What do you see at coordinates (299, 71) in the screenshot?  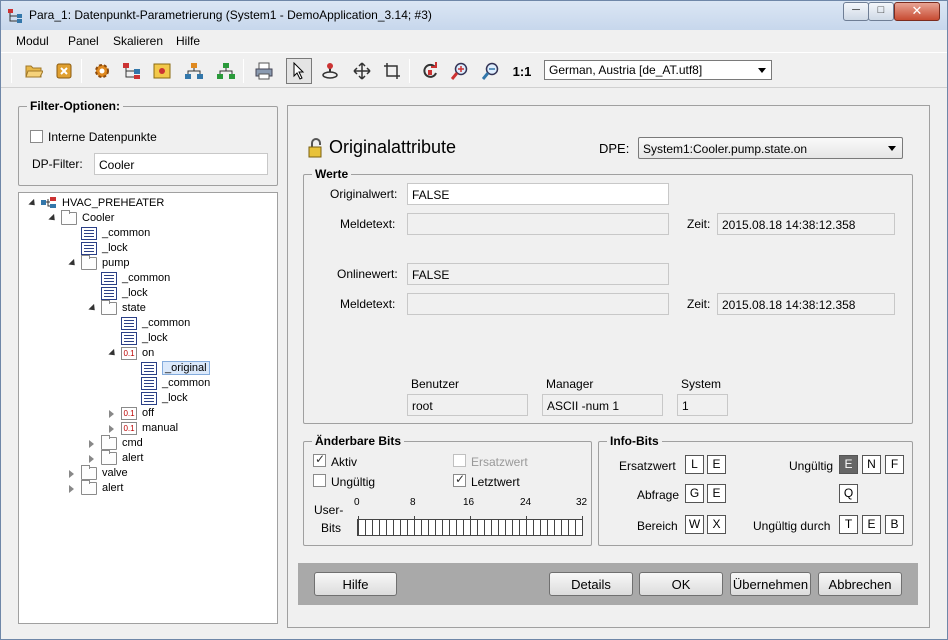 I see `pointer-button` at bounding box center [299, 71].